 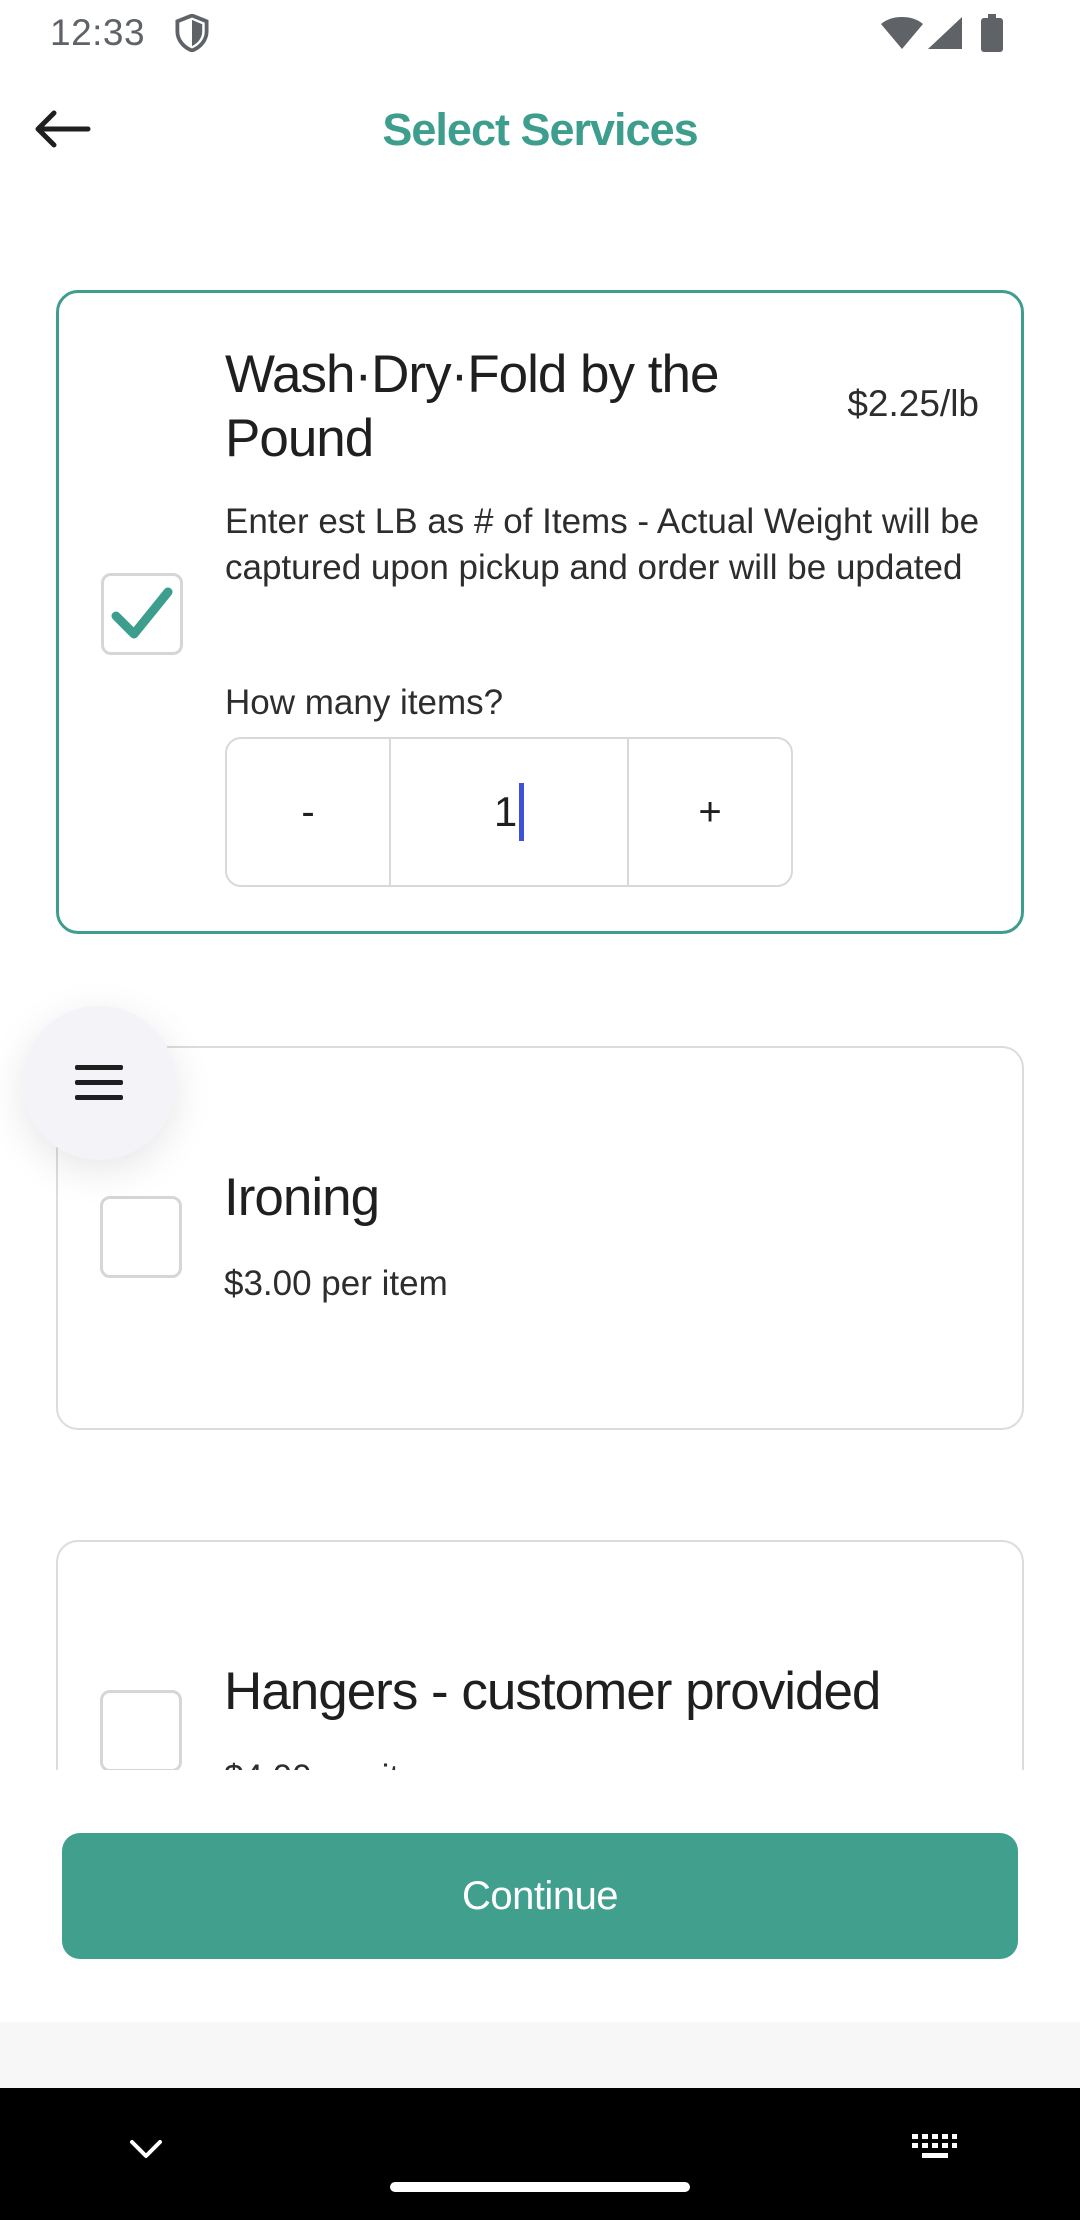 What do you see at coordinates (913, 403) in the screenshot?
I see `service-price: $2.25/lb` at bounding box center [913, 403].